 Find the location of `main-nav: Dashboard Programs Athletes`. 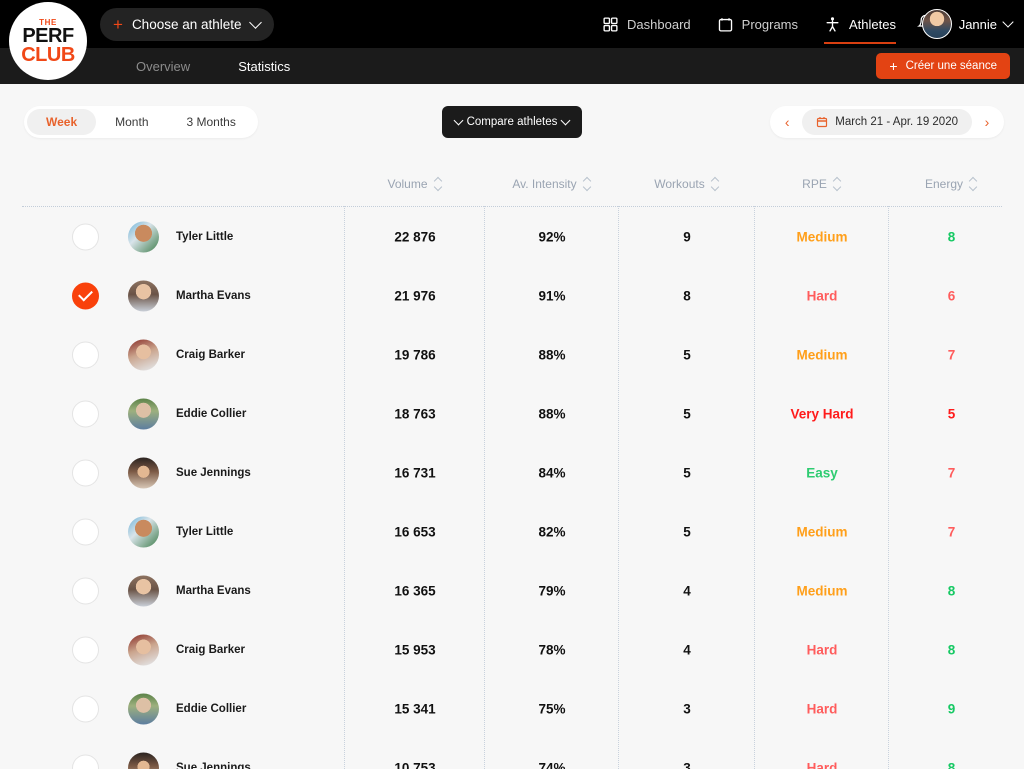

main-nav: Dashboard Programs Athletes is located at coordinates (749, 24).